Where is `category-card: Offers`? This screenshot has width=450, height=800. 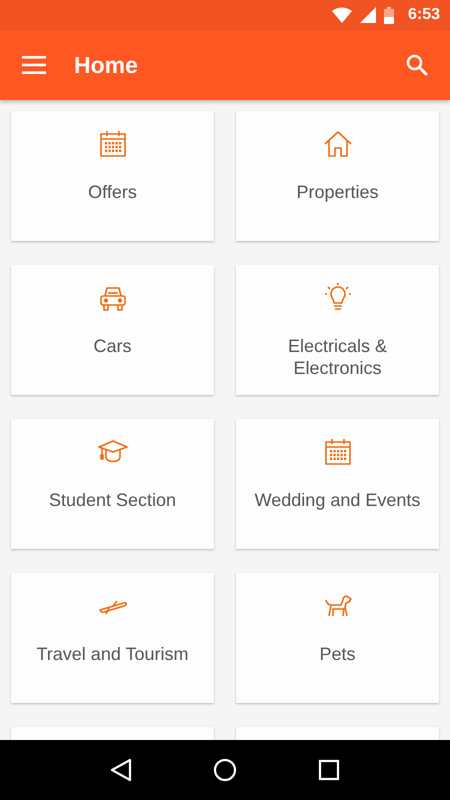
category-card: Offers is located at coordinates (112, 176).